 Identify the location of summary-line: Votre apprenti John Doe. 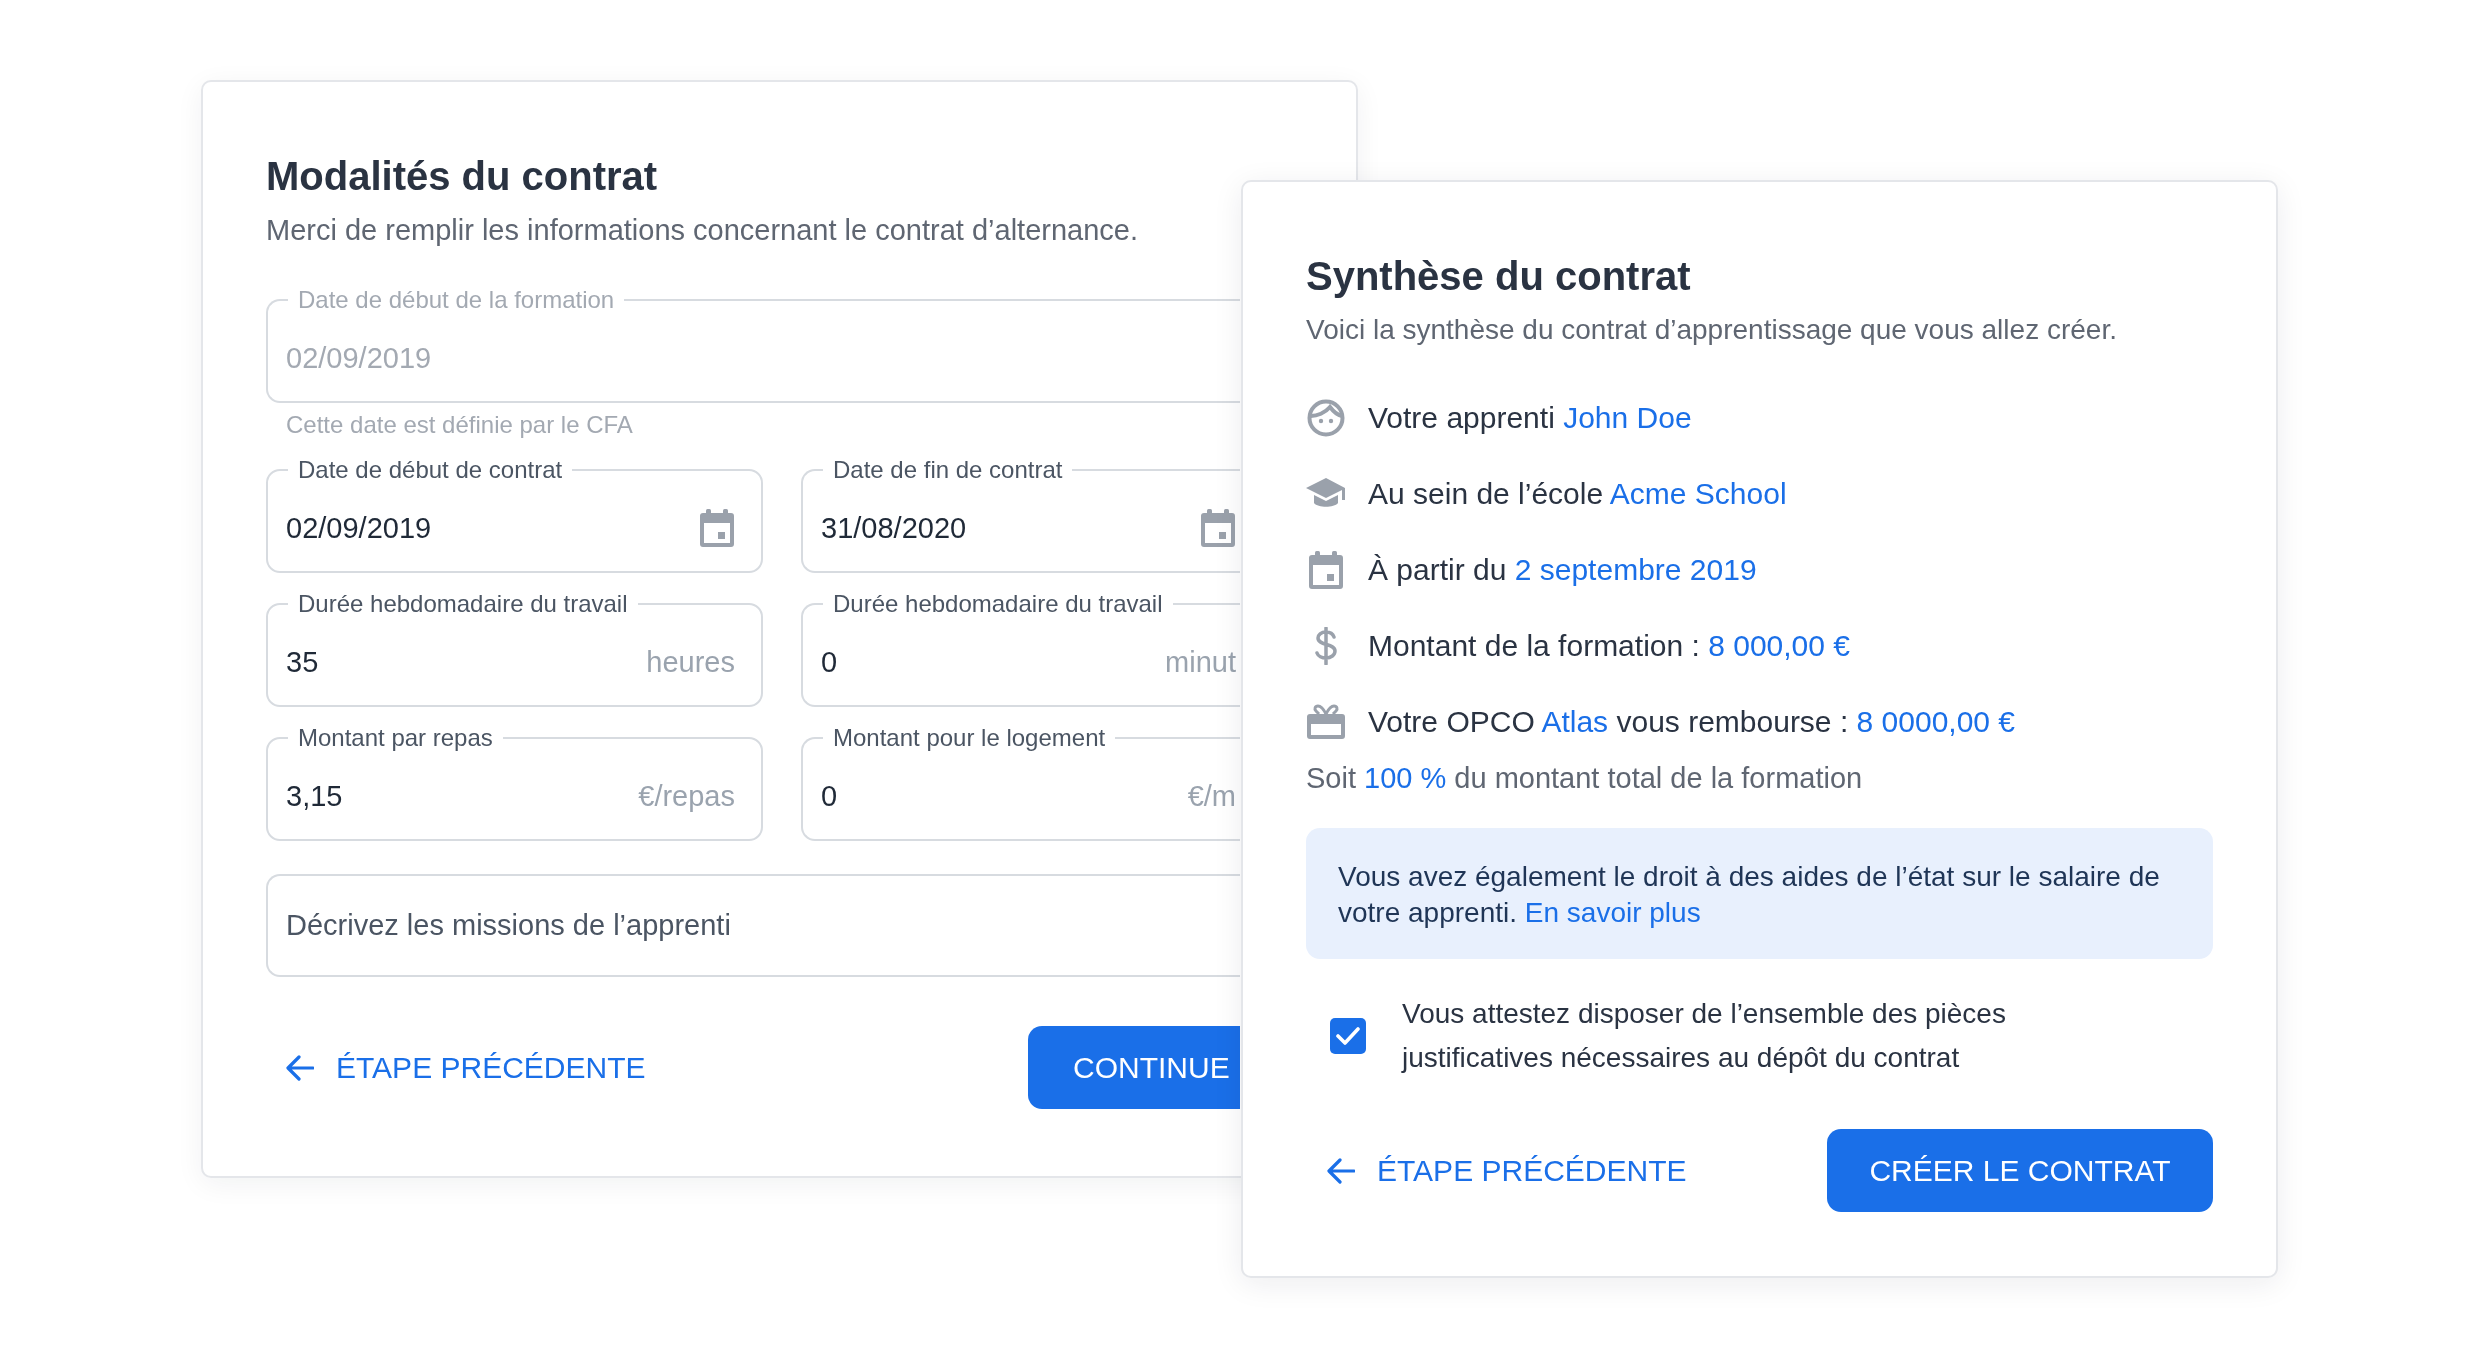
(1530, 418).